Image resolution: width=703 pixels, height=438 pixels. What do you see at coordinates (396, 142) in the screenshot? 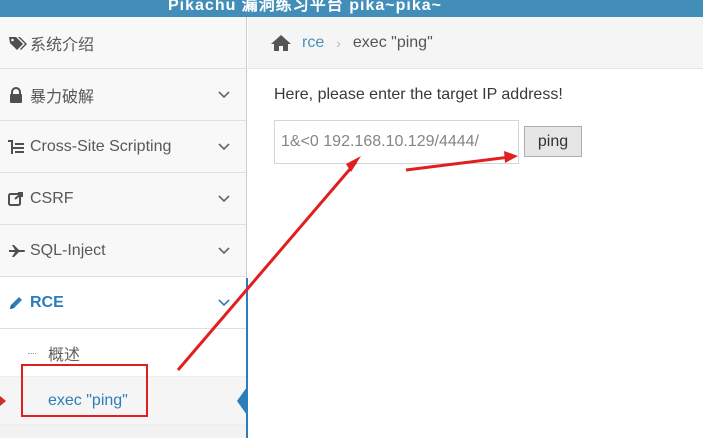
I see `ip-address-input` at bounding box center [396, 142].